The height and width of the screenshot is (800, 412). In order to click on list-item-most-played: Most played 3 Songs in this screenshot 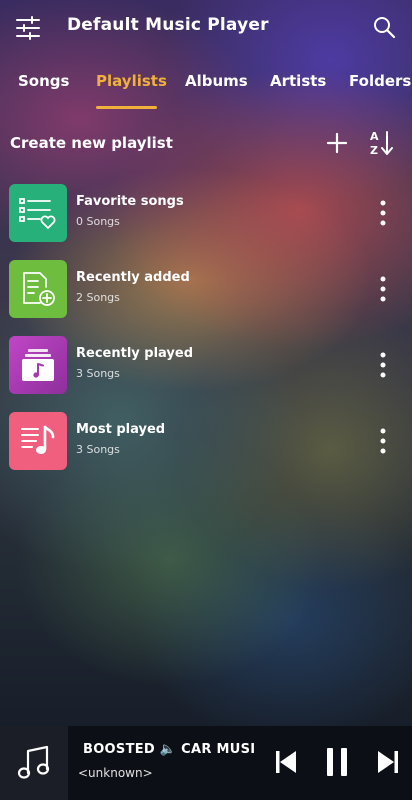, I will do `click(206, 440)`.